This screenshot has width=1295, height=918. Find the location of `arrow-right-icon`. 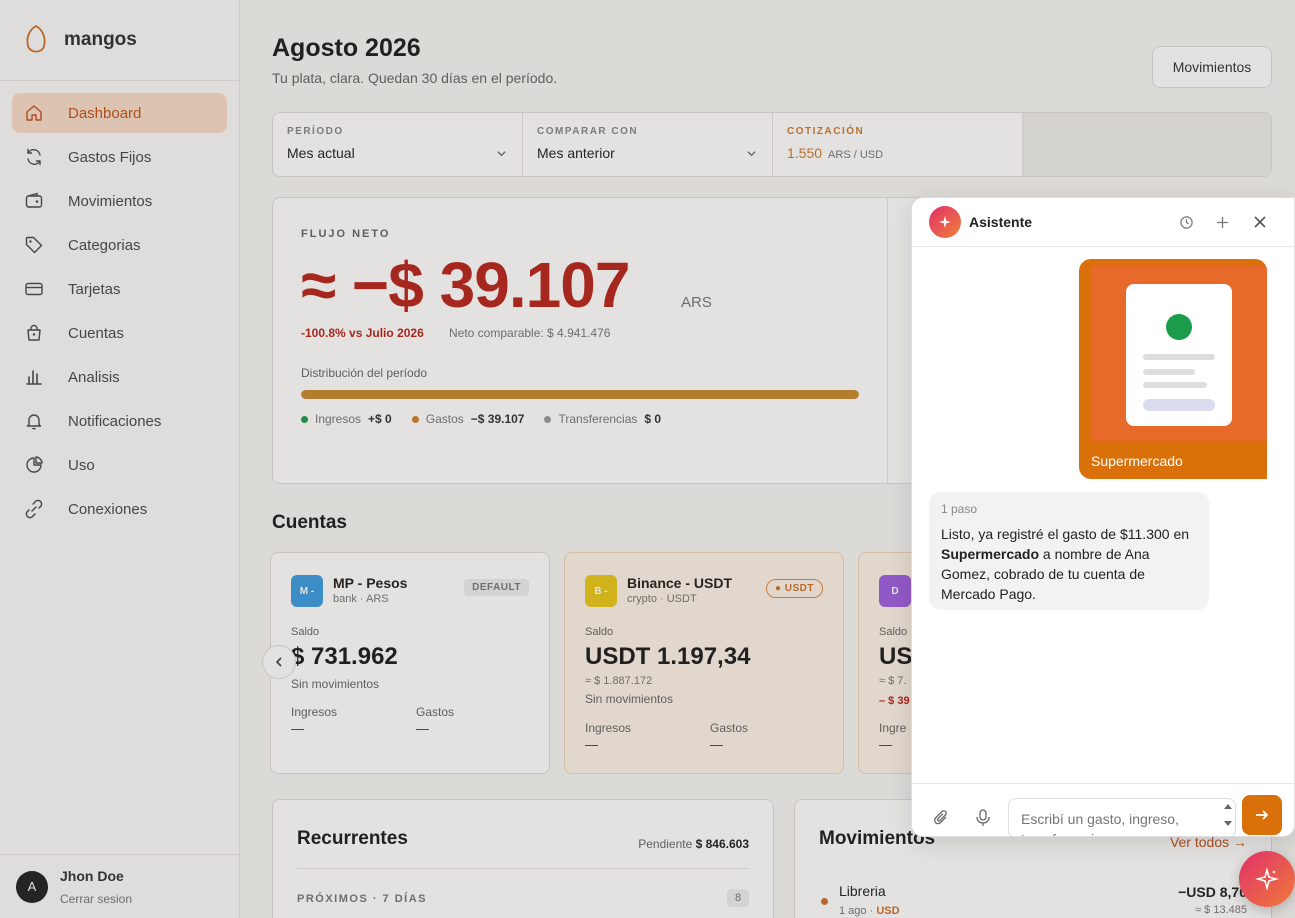

arrow-right-icon is located at coordinates (1262, 815).